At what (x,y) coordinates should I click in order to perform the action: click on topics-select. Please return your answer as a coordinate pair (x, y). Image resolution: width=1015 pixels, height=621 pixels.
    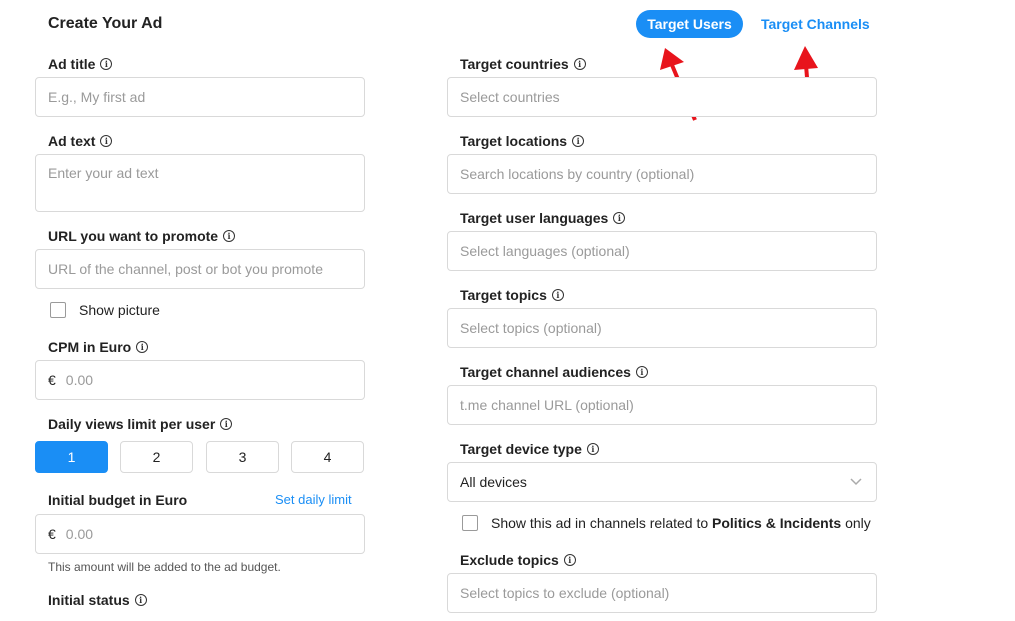
    Looking at the image, I should click on (662, 328).